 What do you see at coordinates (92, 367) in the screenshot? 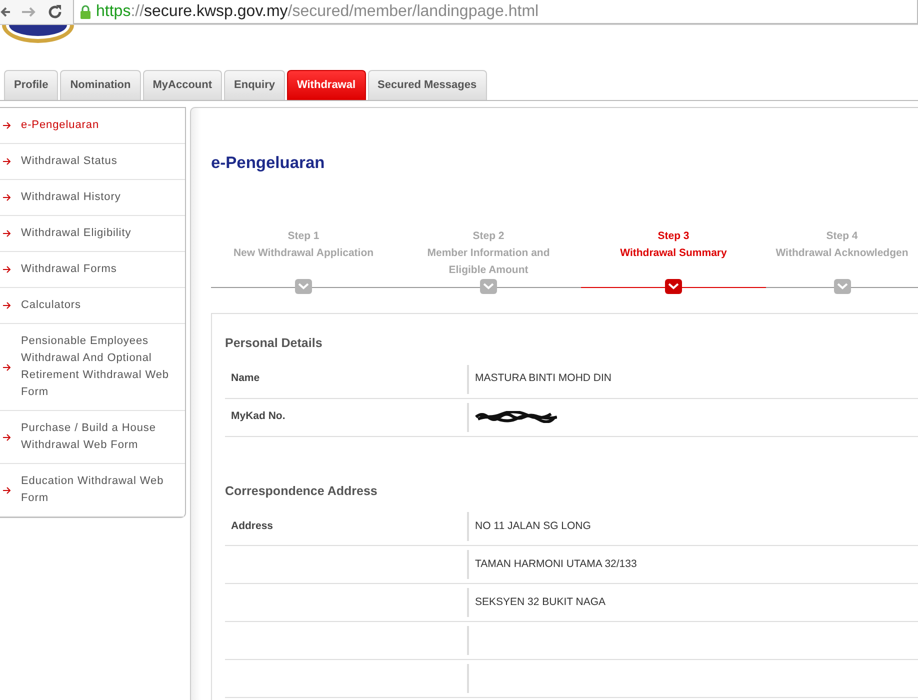
I see `sidebar-item: Pensionable Employees Withdrawal And Optional Retirement Withdrawal Web Form` at bounding box center [92, 367].